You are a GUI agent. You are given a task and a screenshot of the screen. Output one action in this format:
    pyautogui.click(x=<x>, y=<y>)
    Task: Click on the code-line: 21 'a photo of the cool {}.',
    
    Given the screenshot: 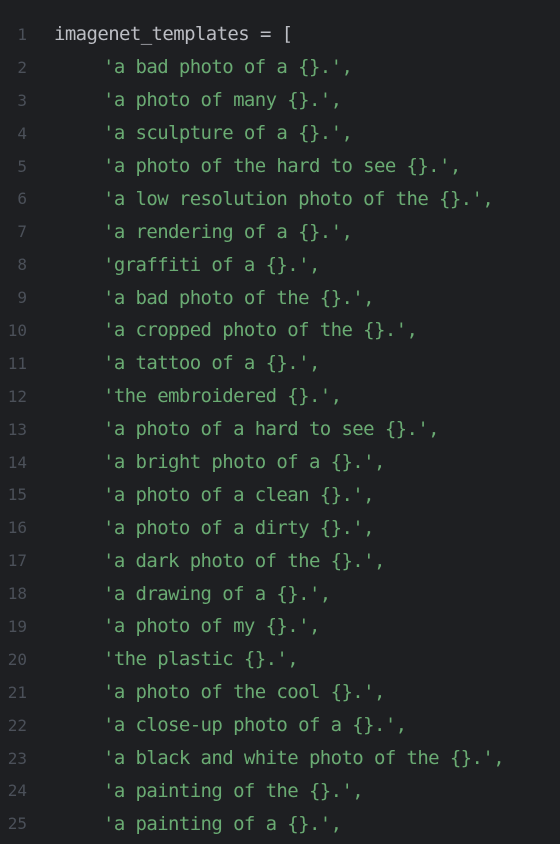 What is the action you would take?
    pyautogui.click(x=280, y=692)
    